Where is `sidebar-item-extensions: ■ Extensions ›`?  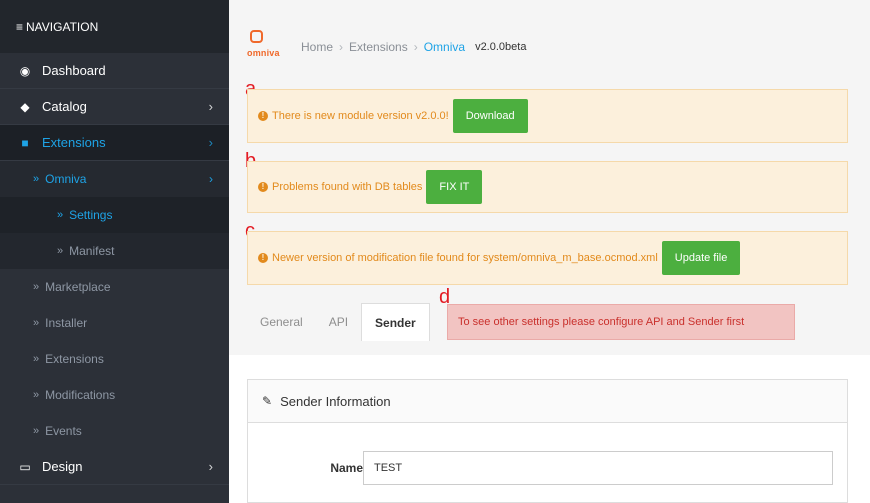 sidebar-item-extensions: ■ Extensions › is located at coordinates (114, 143).